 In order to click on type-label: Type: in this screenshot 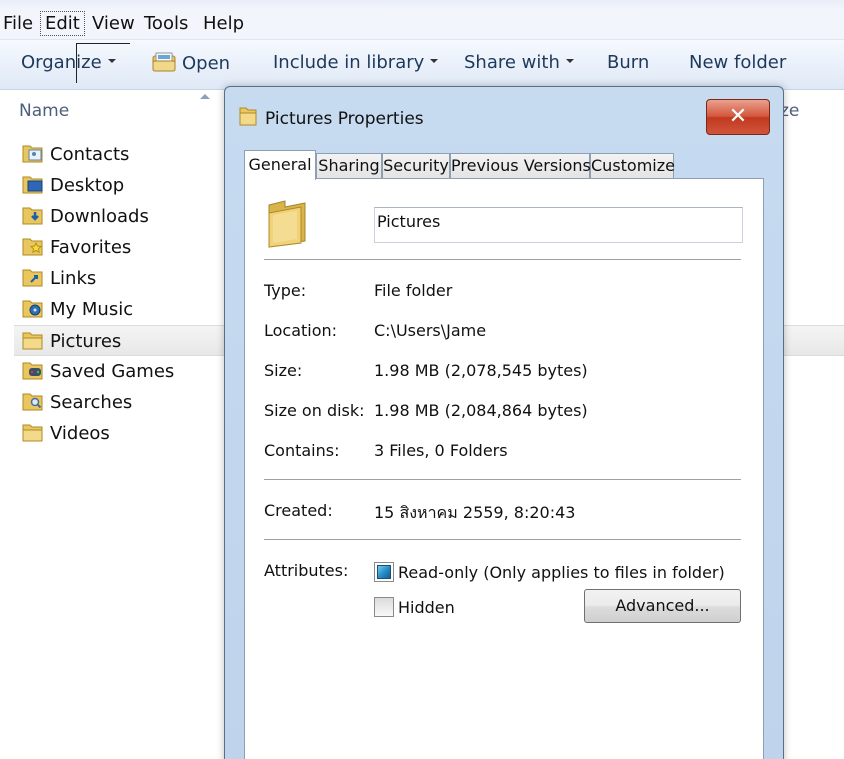, I will do `click(285, 290)`.